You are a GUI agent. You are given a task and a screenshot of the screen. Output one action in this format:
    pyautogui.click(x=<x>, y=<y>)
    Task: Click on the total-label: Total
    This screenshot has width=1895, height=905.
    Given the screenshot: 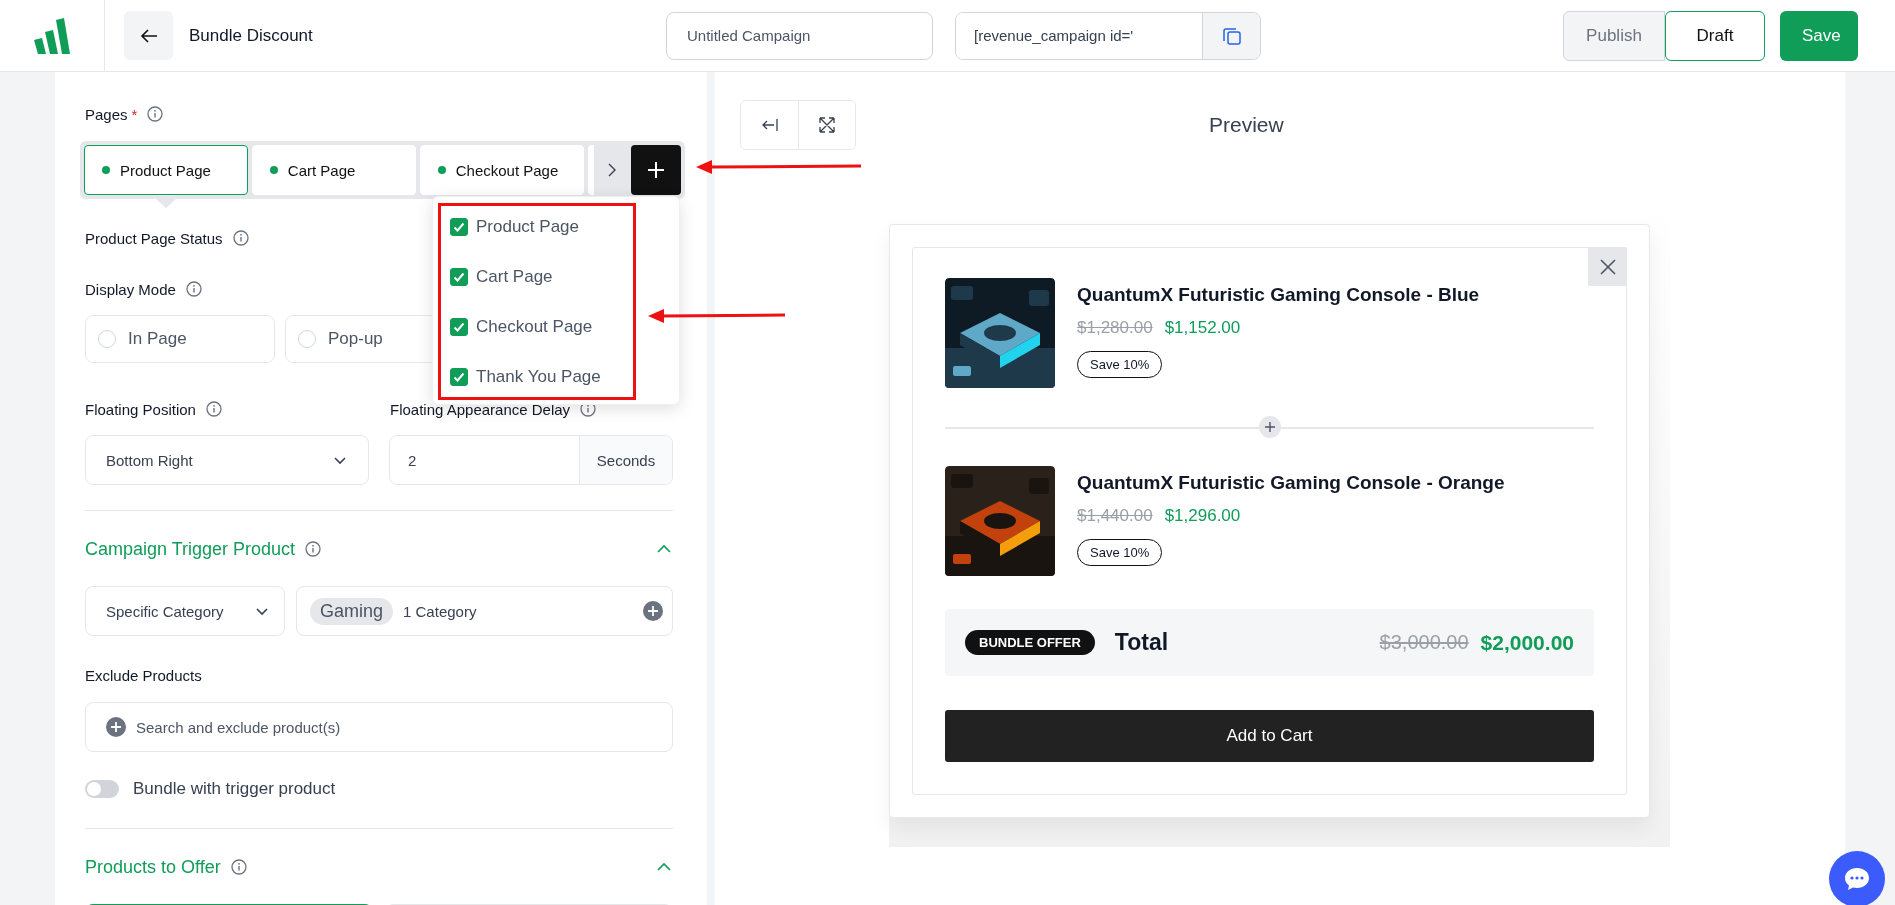 What is the action you would take?
    pyautogui.click(x=1142, y=642)
    